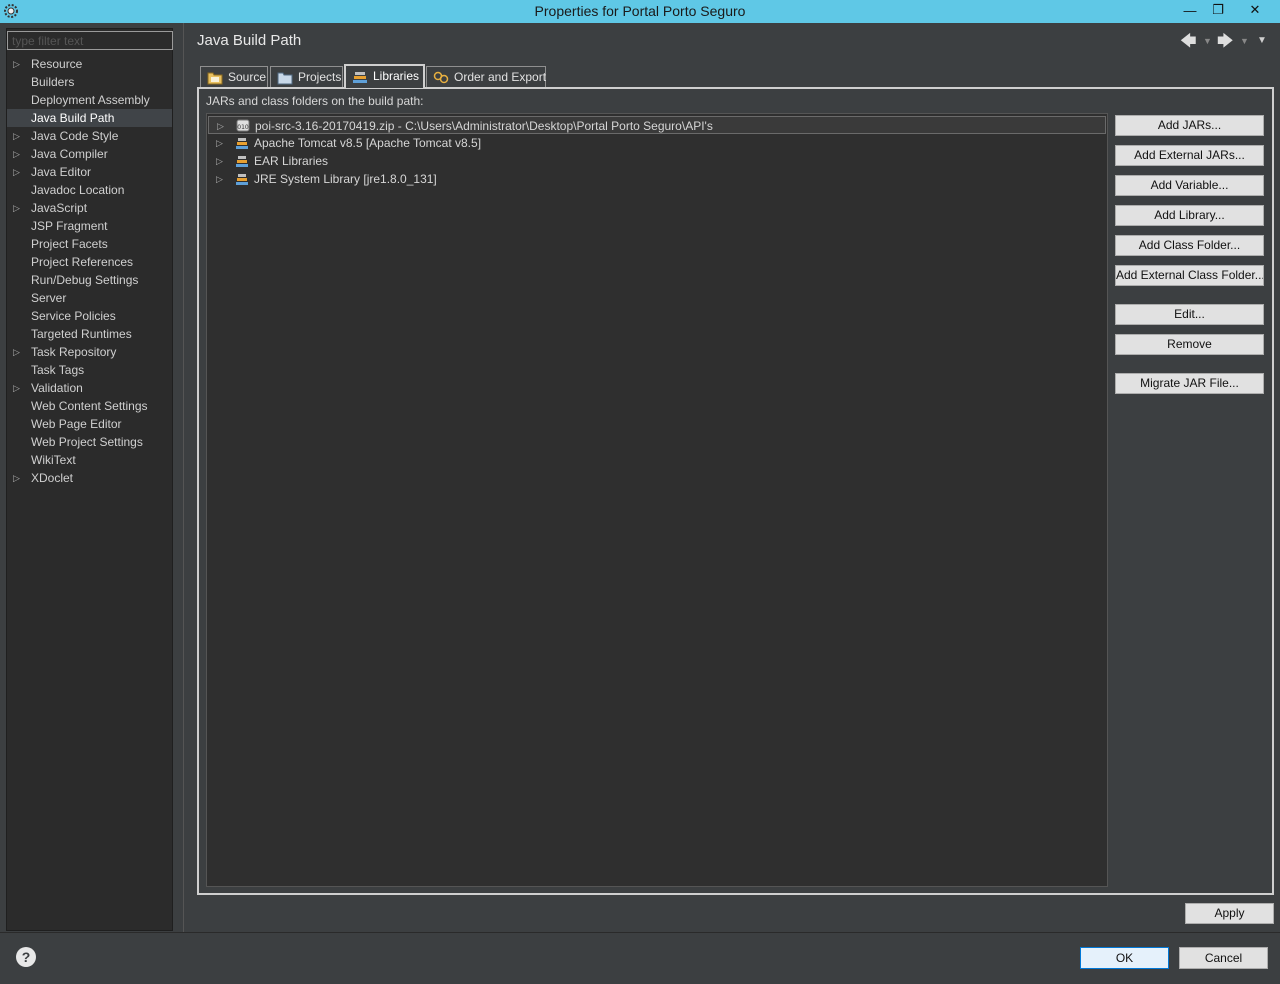 Image resolution: width=1280 pixels, height=984 pixels. Describe the element at coordinates (1262, 40) in the screenshot. I see `view-menu-icon: ▼` at that location.